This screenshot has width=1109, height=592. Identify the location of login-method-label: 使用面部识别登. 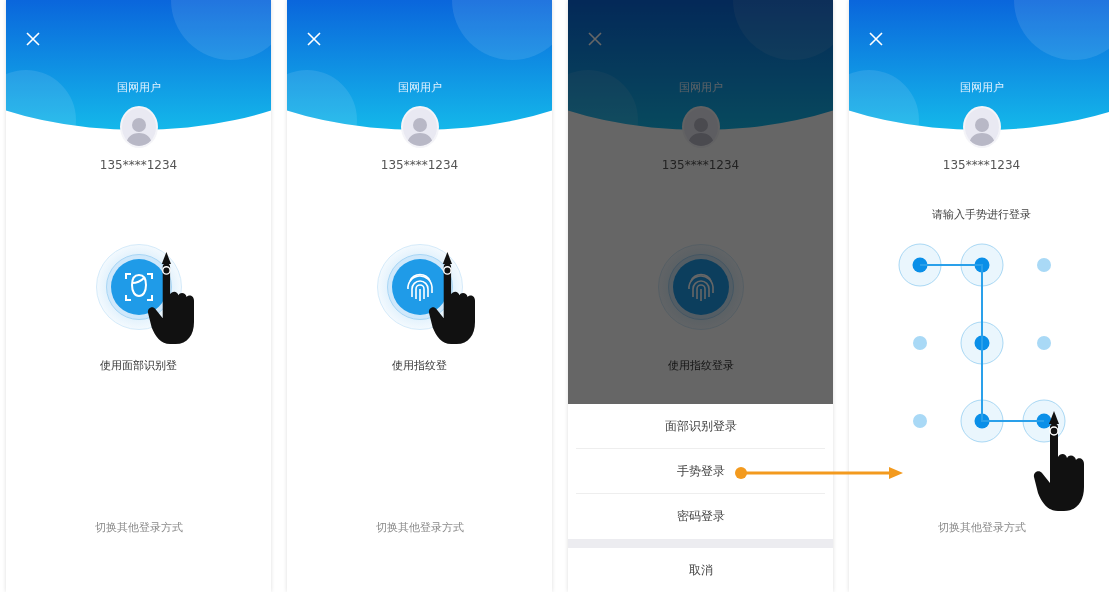
(138, 365).